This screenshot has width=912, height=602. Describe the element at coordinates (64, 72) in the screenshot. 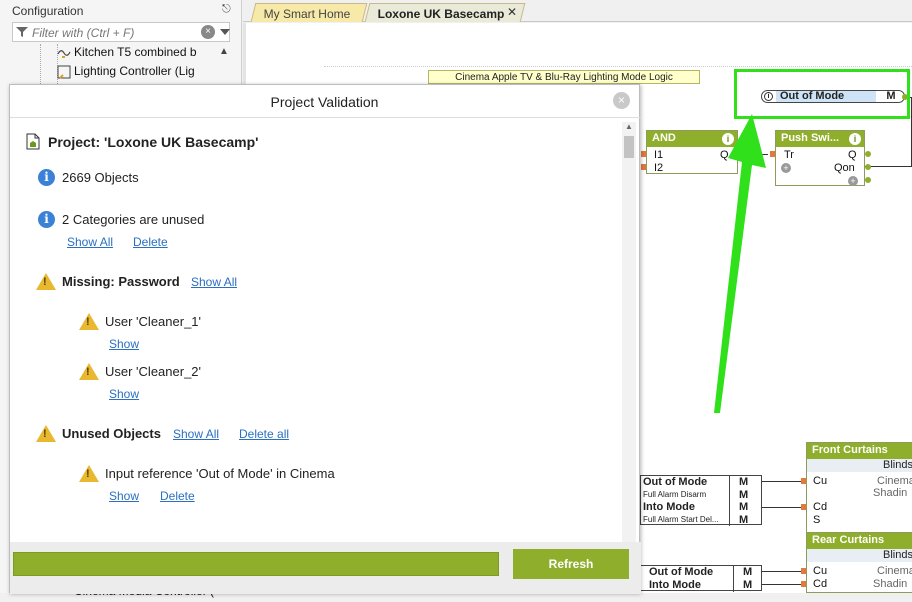

I see `lighting-controller-icon` at that location.